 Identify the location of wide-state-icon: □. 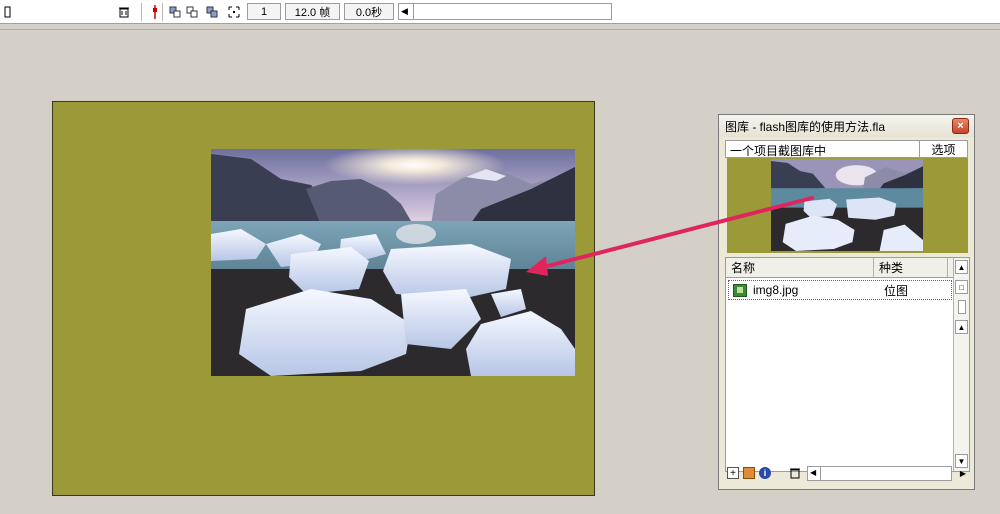
(961, 287).